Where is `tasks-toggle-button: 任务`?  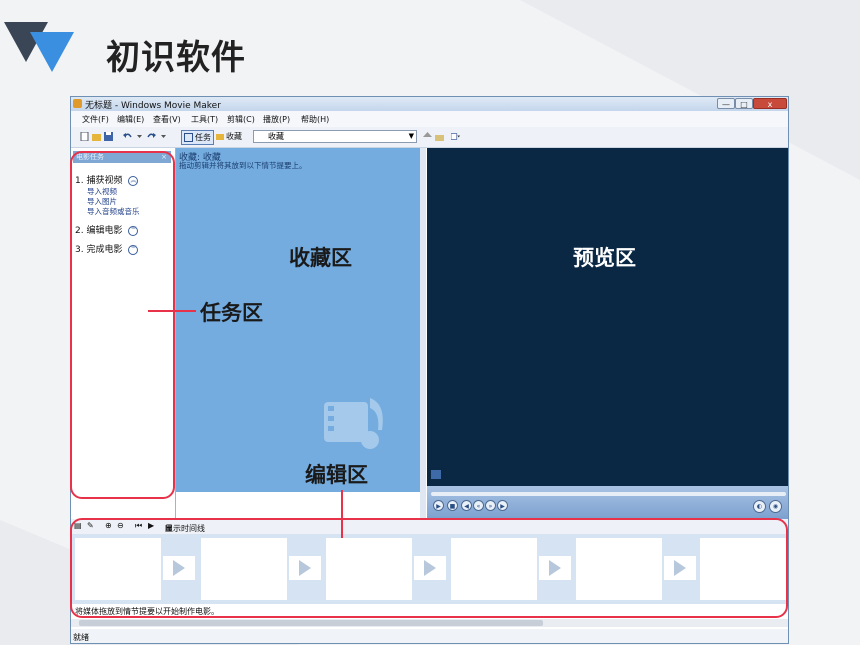
tasks-toggle-button: 任务 is located at coordinates (197, 137).